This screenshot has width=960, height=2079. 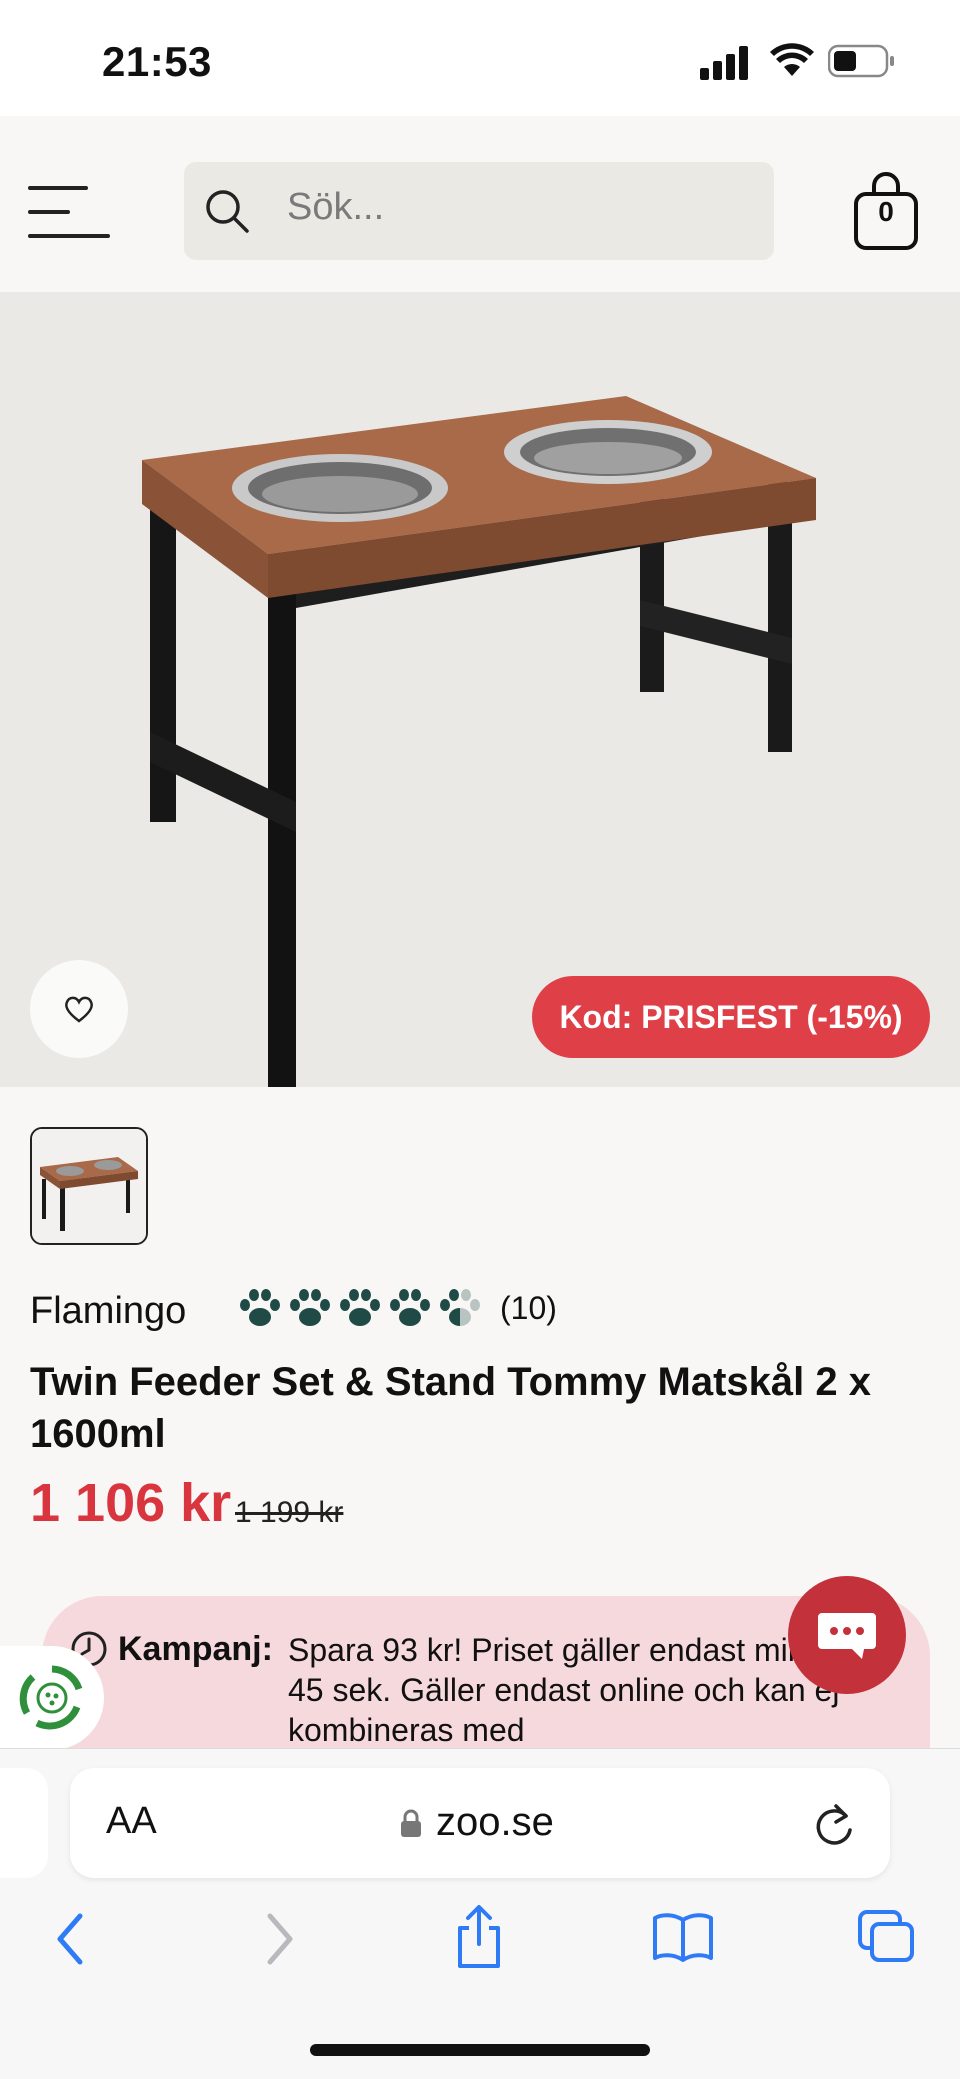 I want to click on search-input, so click(x=479, y=211).